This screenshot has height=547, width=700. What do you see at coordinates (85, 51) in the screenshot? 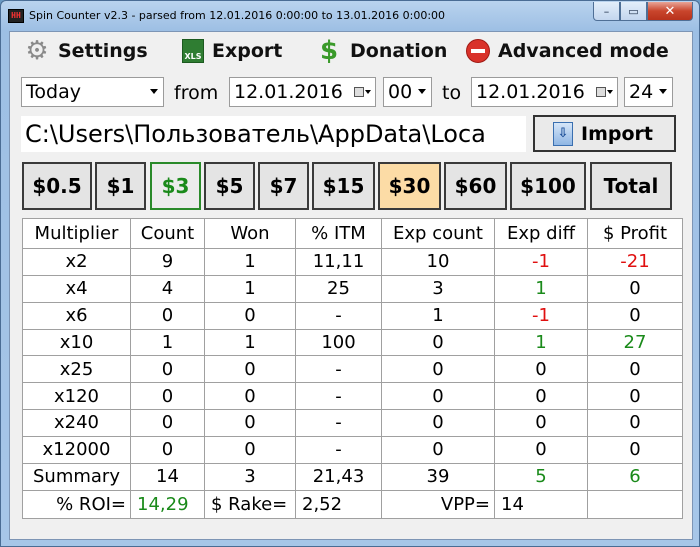
I see `settings-menu: ⚙ Settings` at bounding box center [85, 51].